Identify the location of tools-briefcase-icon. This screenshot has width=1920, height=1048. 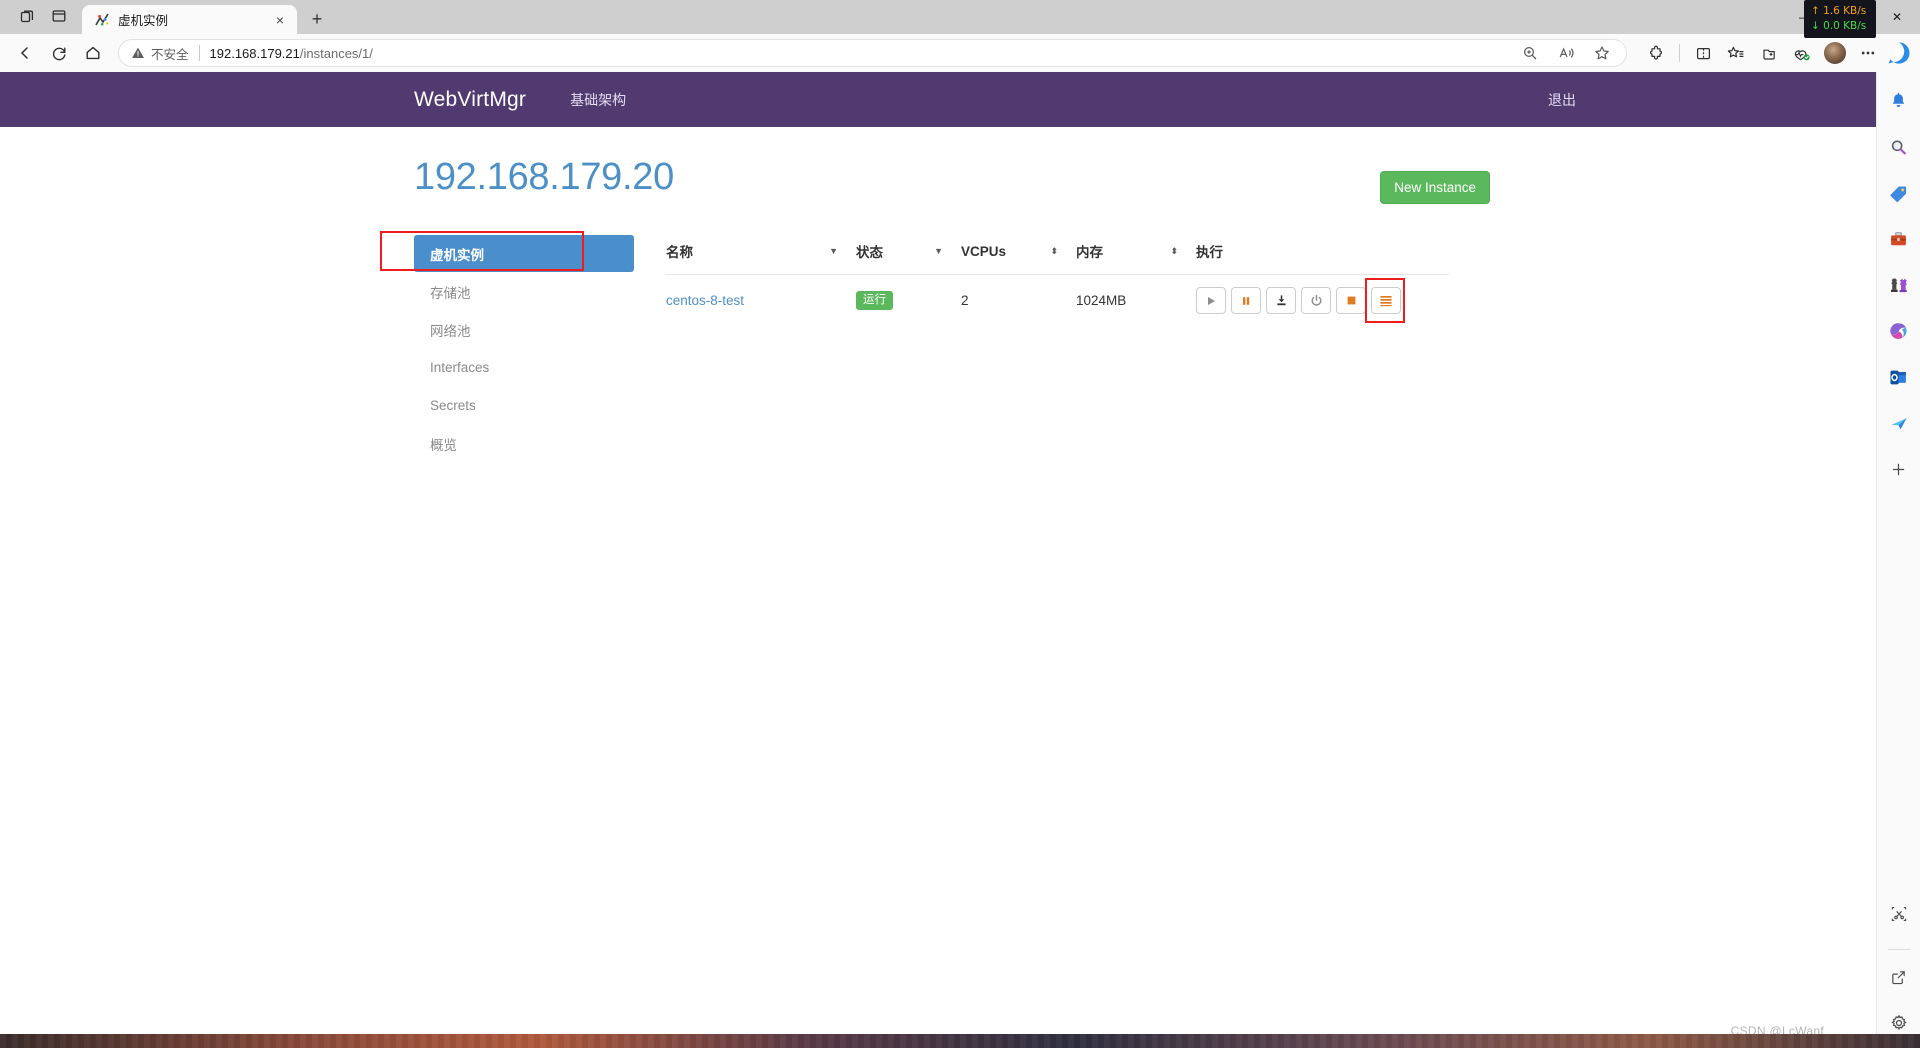
(1899, 239).